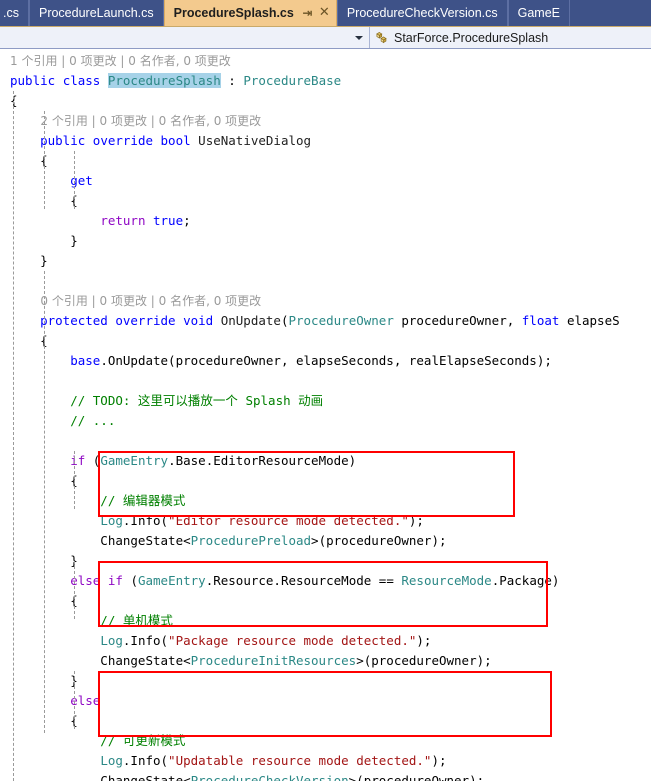 The image size is (651, 781). I want to click on type-dropdown: StarForce.ProcedureSplash, so click(510, 37).